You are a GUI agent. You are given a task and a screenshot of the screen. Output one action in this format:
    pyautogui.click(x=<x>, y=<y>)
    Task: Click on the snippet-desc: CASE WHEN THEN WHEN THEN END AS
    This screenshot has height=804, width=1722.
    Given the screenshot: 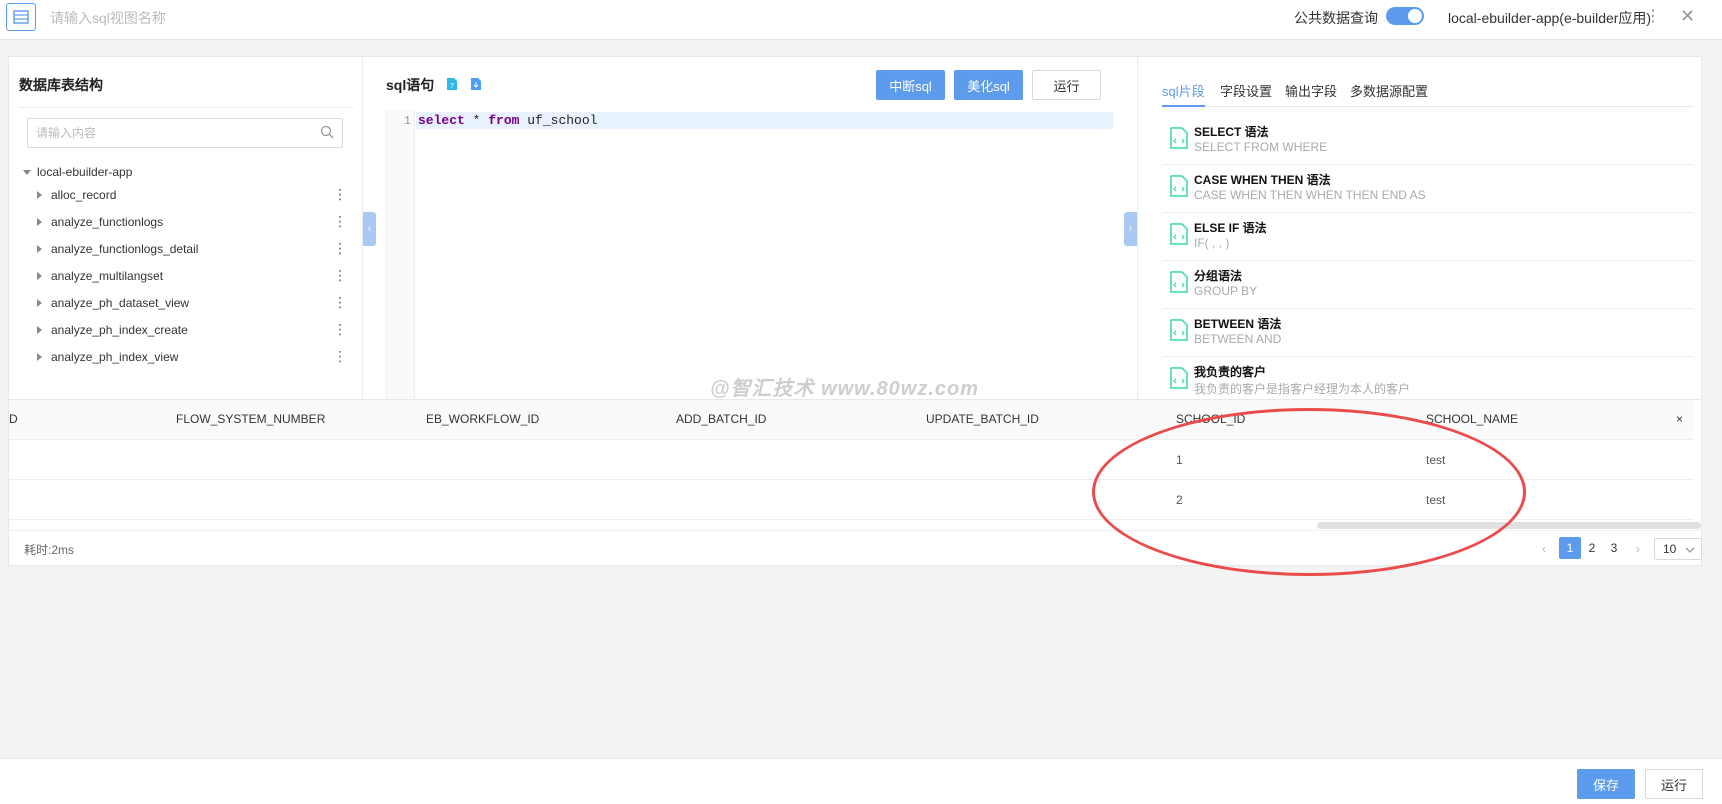 What is the action you would take?
    pyautogui.click(x=1310, y=195)
    